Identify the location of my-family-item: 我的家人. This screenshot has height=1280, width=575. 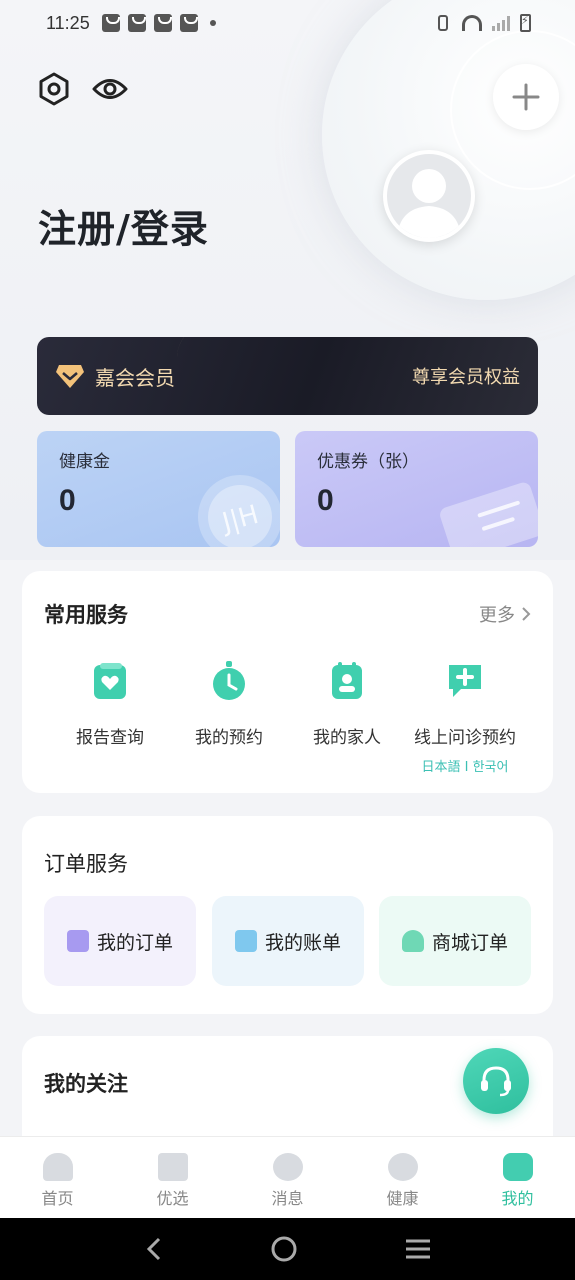
(347, 704).